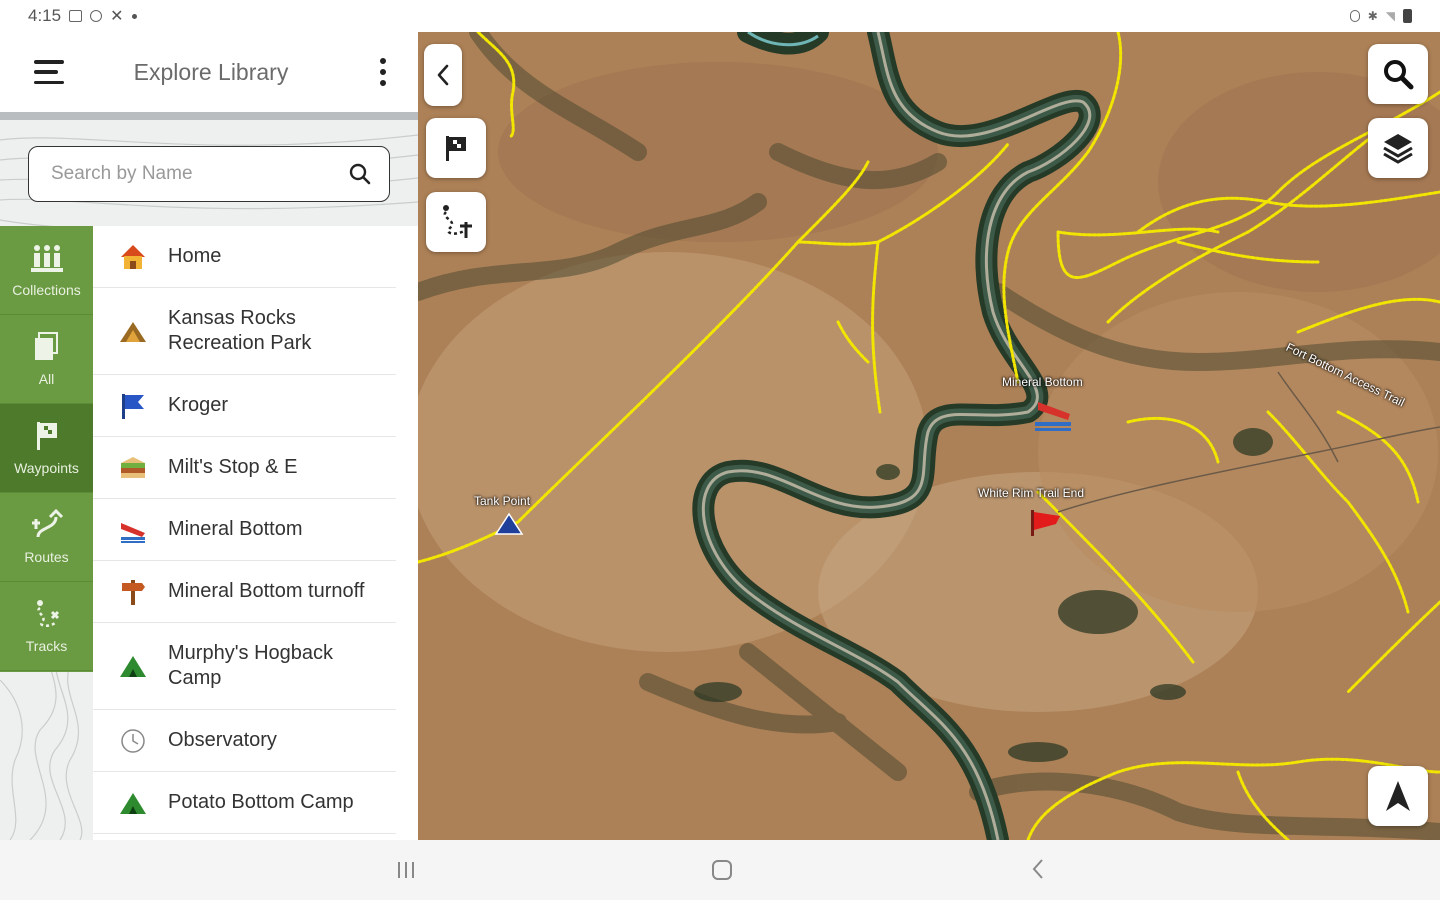 The width and height of the screenshot is (1440, 900). I want to click on locate-me-button, so click(1398, 796).